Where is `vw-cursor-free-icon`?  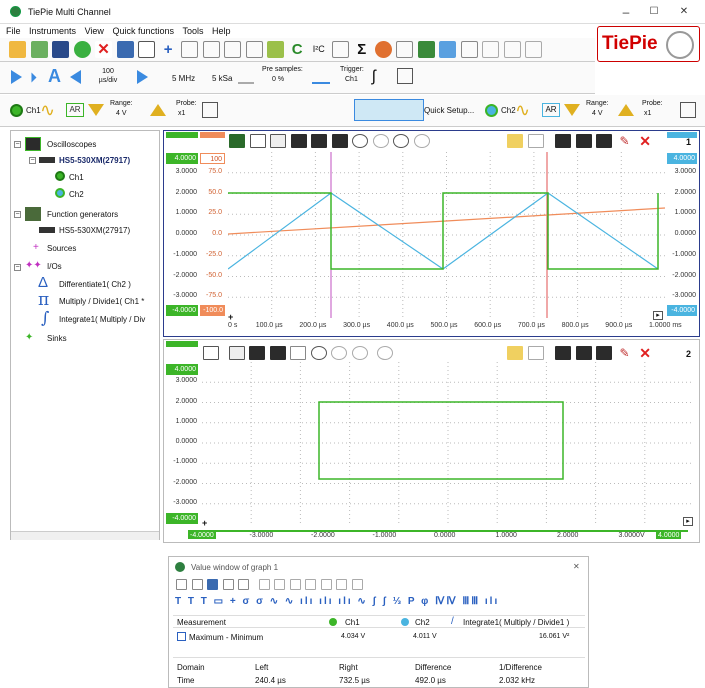 vw-cursor-free-icon is located at coordinates (357, 585).